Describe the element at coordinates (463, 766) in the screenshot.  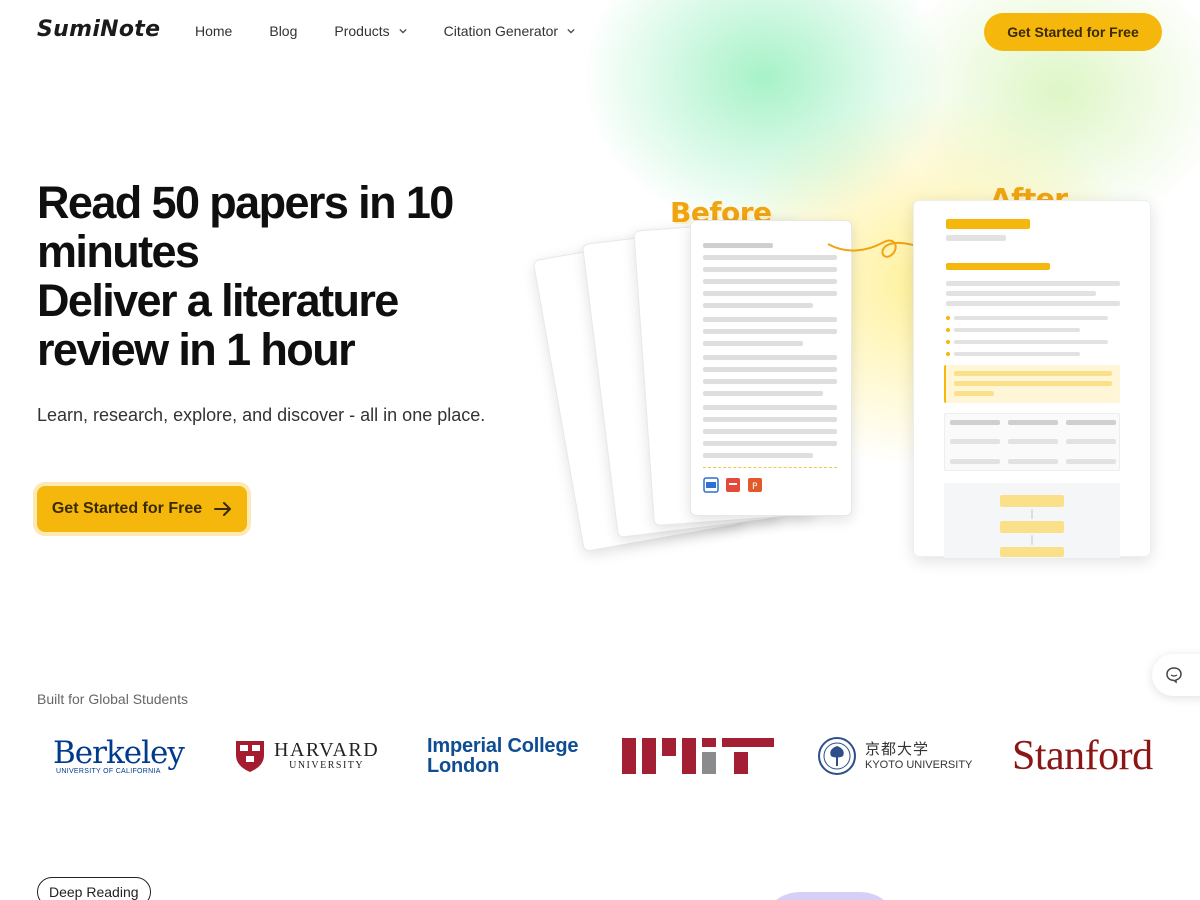
I see `imperial-name-line2: London` at that location.